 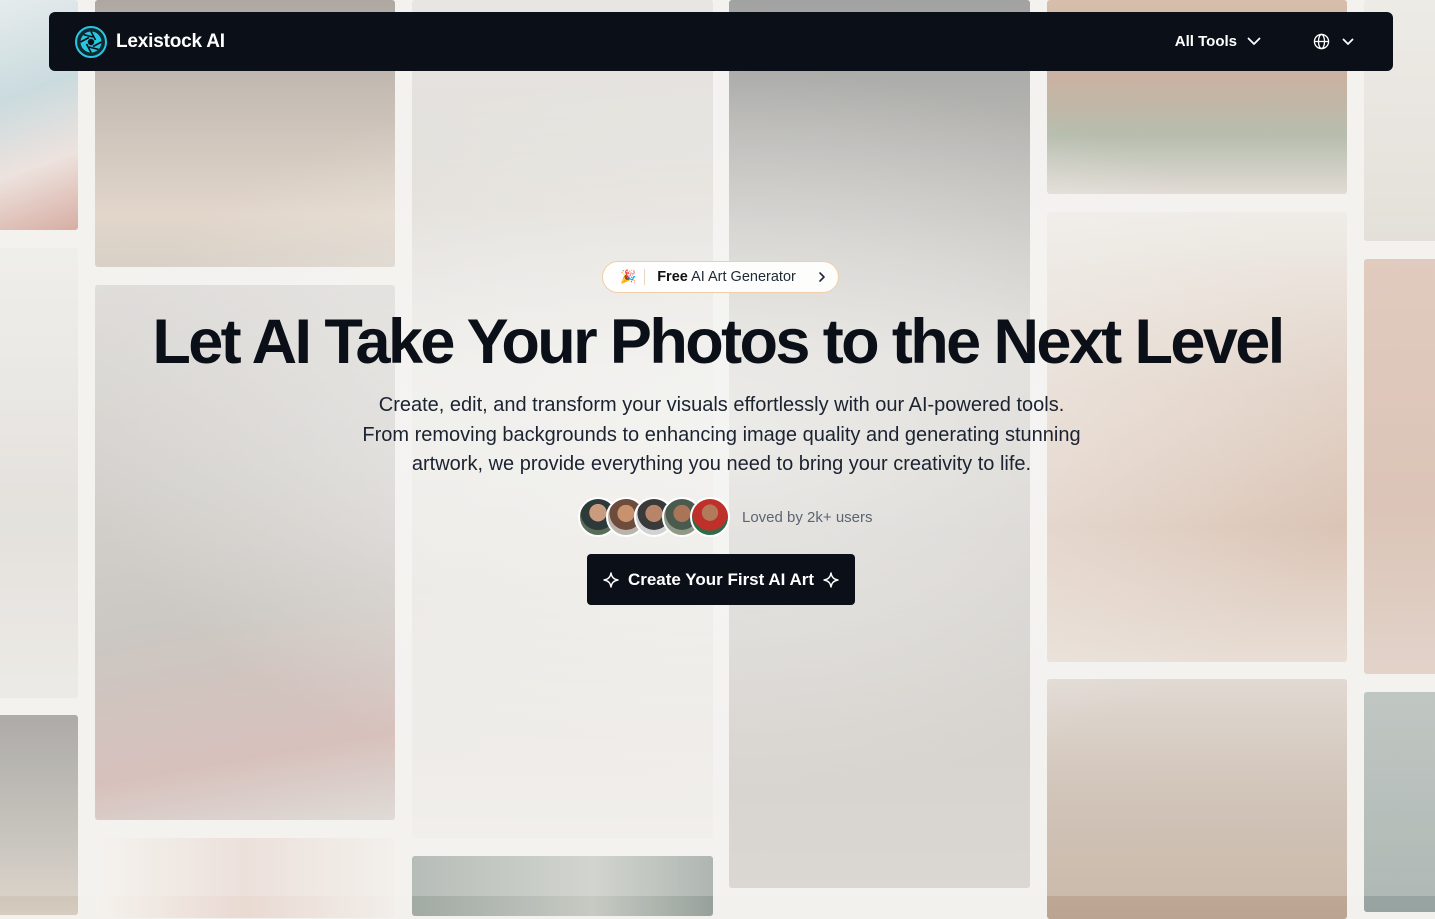 What do you see at coordinates (710, 517) in the screenshot?
I see `avatar` at bounding box center [710, 517].